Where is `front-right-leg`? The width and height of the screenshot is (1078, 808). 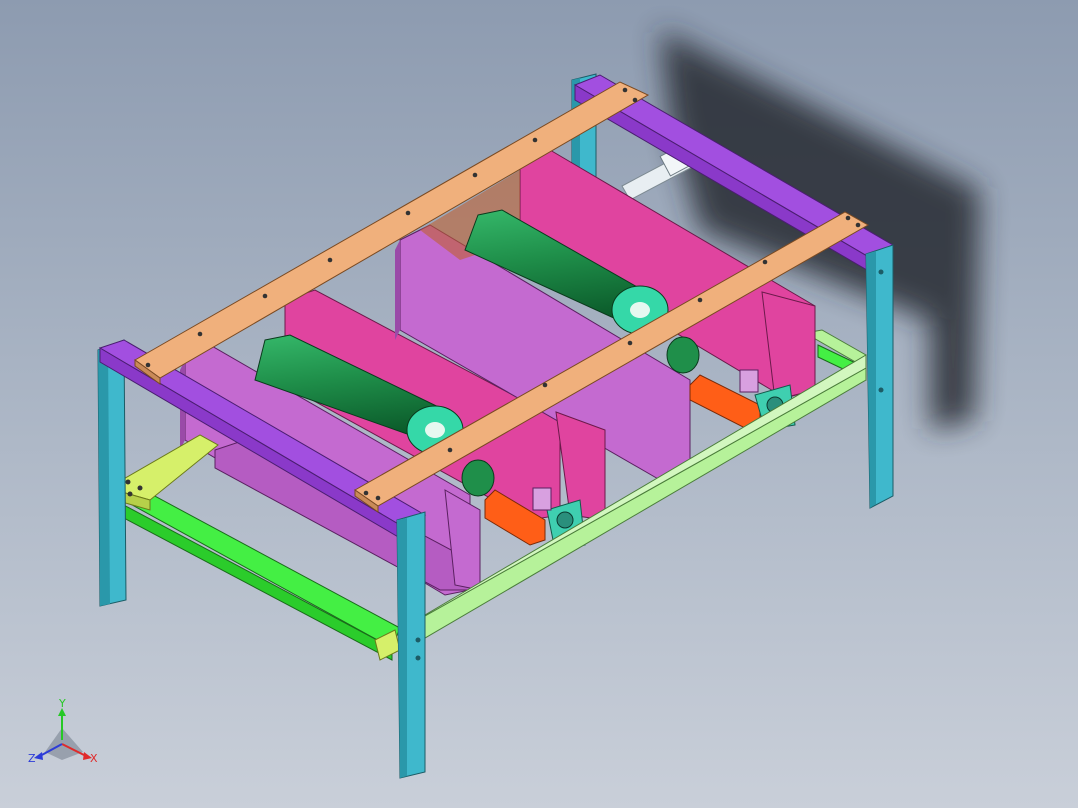 front-right-leg is located at coordinates (879, 376).